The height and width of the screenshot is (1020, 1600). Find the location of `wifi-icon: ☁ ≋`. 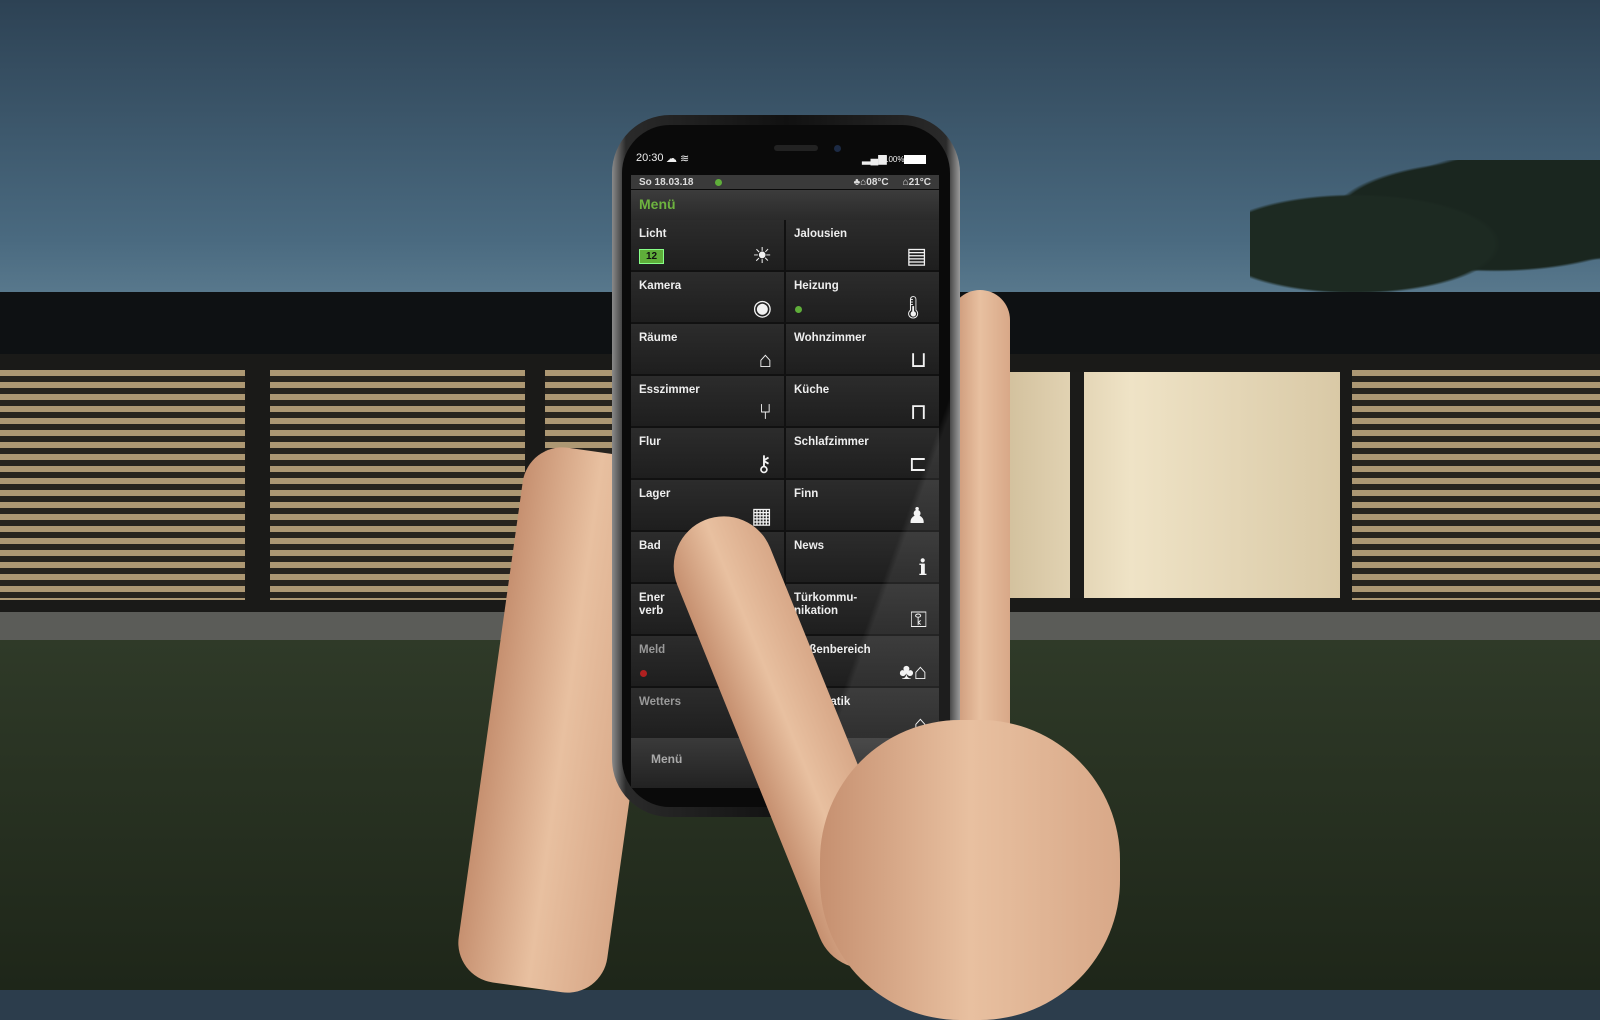

wifi-icon: ☁ ≋ is located at coordinates (678, 159).